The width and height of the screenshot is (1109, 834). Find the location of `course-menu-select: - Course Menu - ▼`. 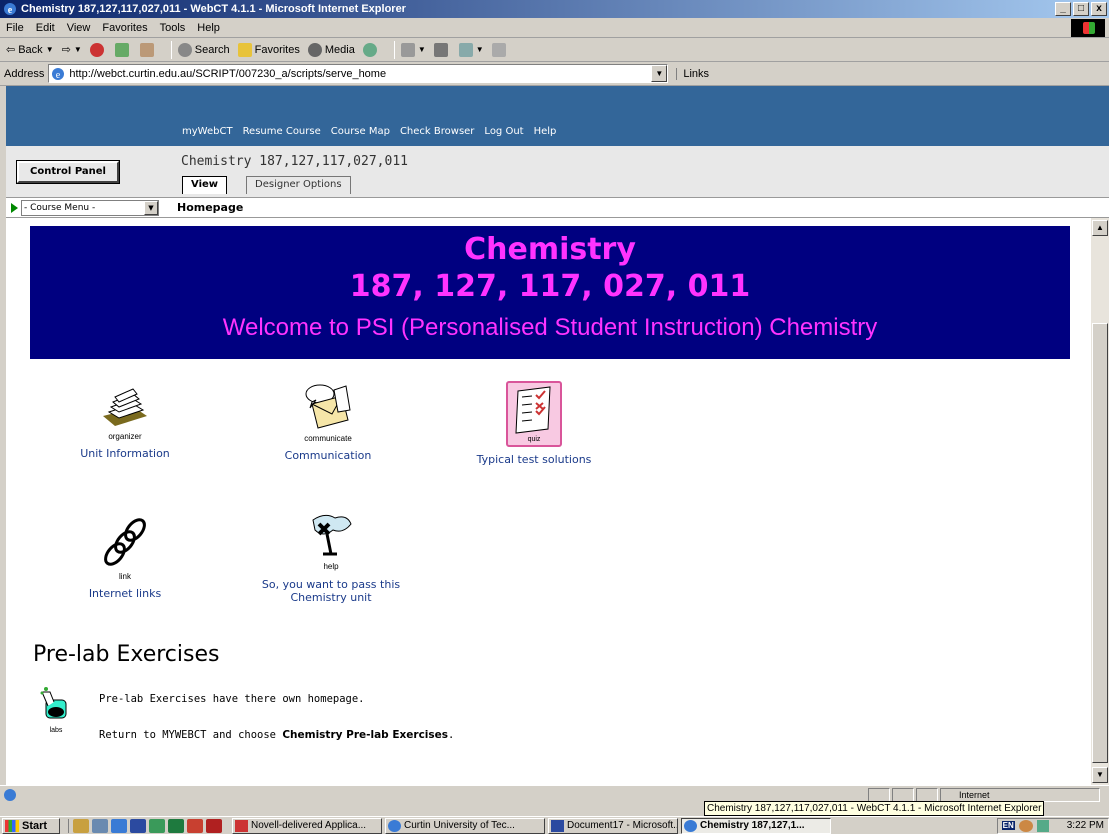

course-menu-select: - Course Menu - ▼ is located at coordinates (90, 207).